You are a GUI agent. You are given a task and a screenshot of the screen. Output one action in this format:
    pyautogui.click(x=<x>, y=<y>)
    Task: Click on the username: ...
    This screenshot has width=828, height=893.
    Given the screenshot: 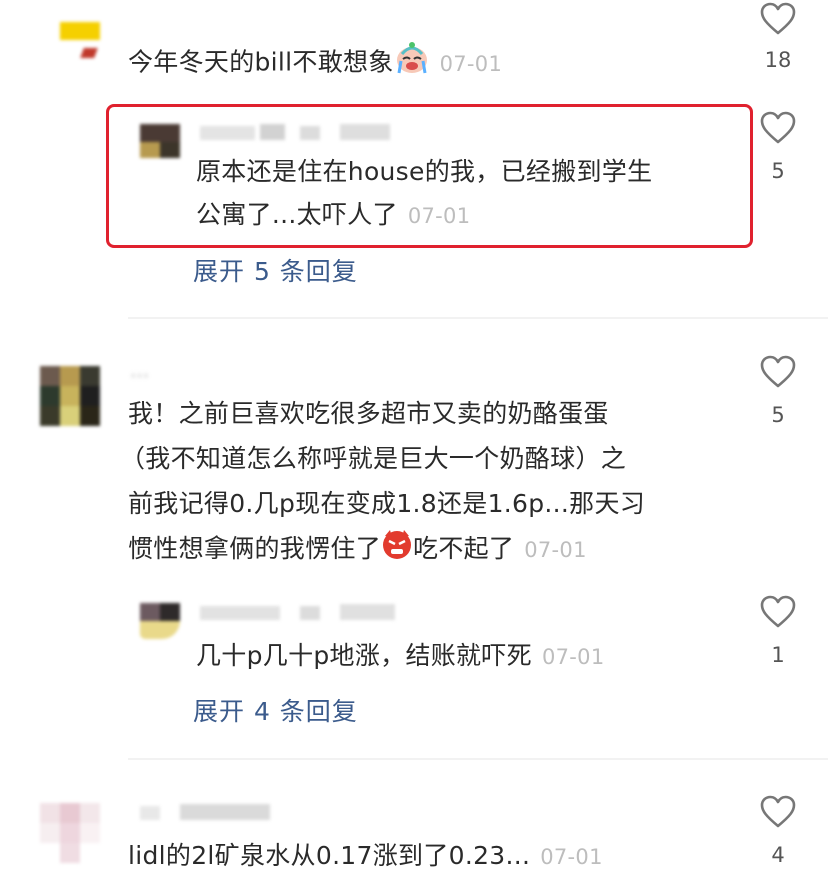 What is the action you would take?
    pyautogui.click(x=139, y=370)
    